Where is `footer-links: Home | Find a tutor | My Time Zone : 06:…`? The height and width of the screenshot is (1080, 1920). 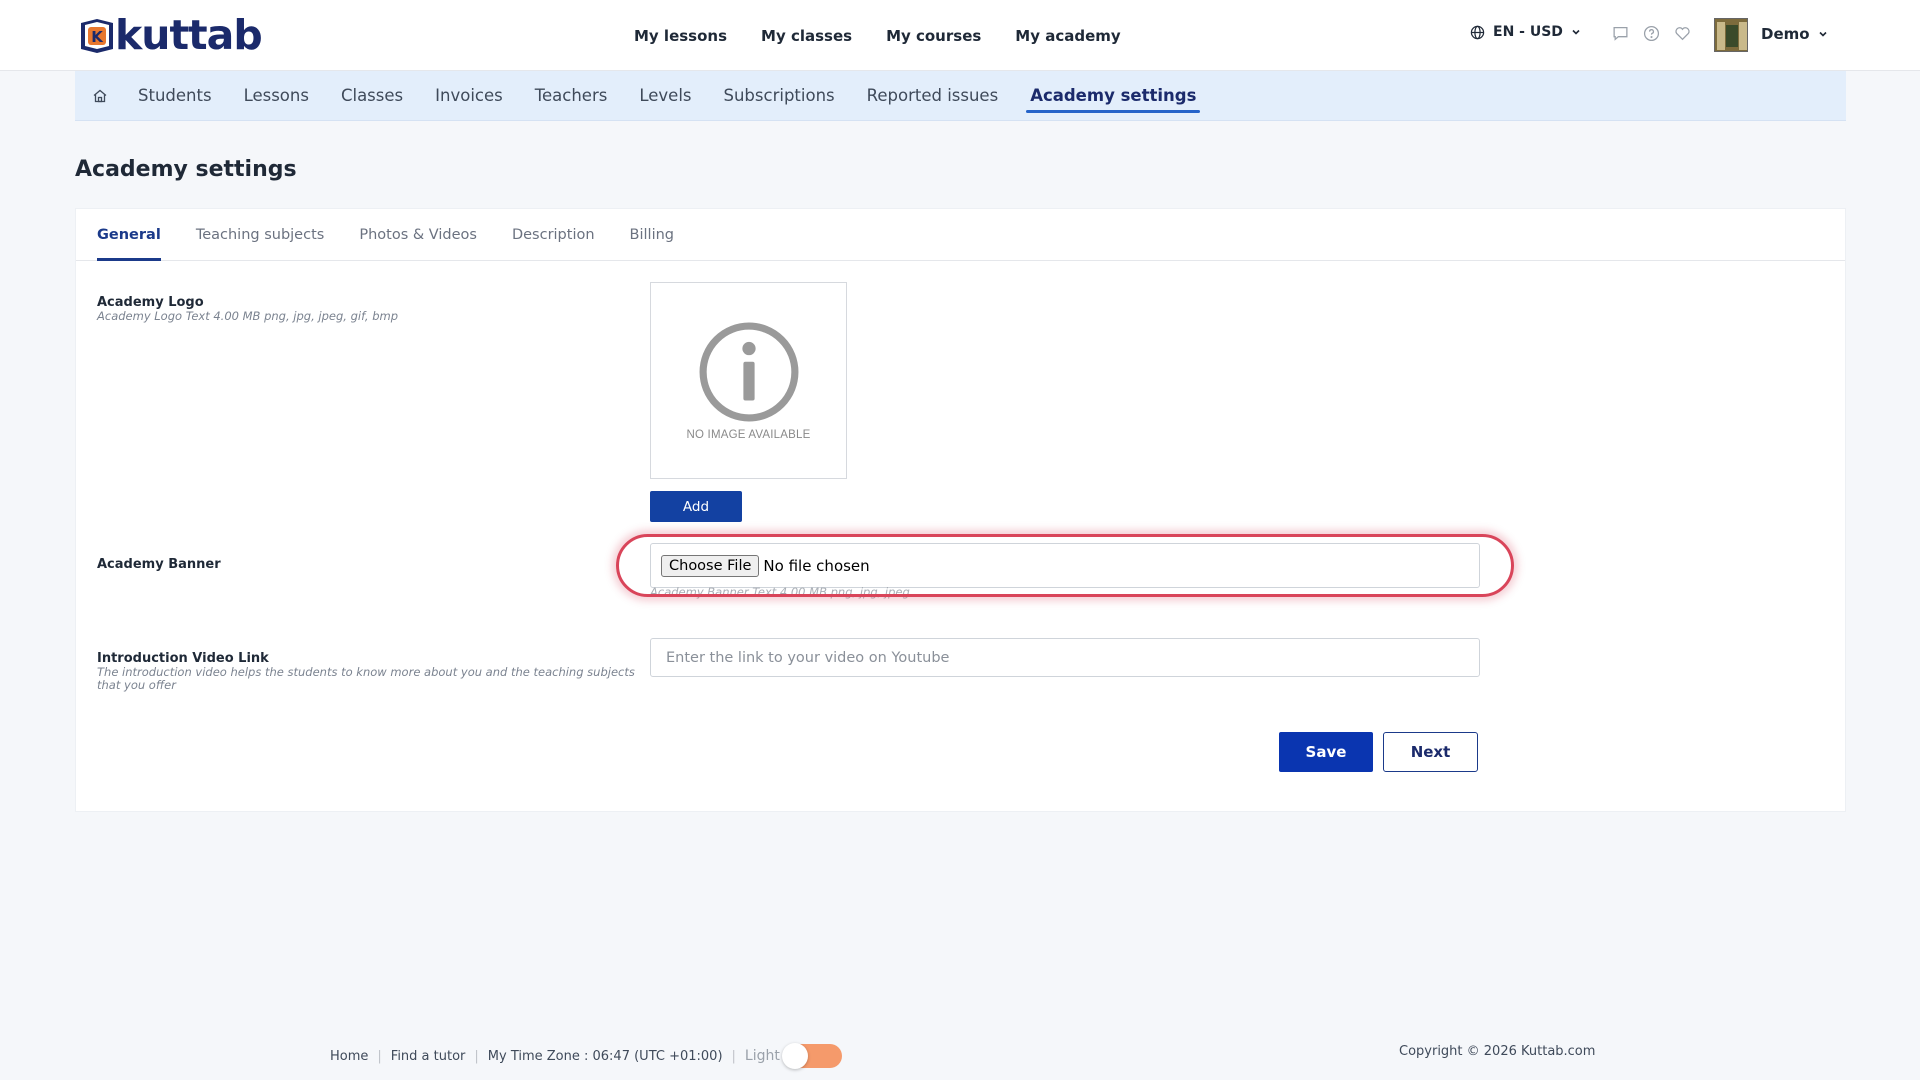
footer-links: Home | Find a tutor | My Time Zone : 06:… is located at coordinates (586, 1056).